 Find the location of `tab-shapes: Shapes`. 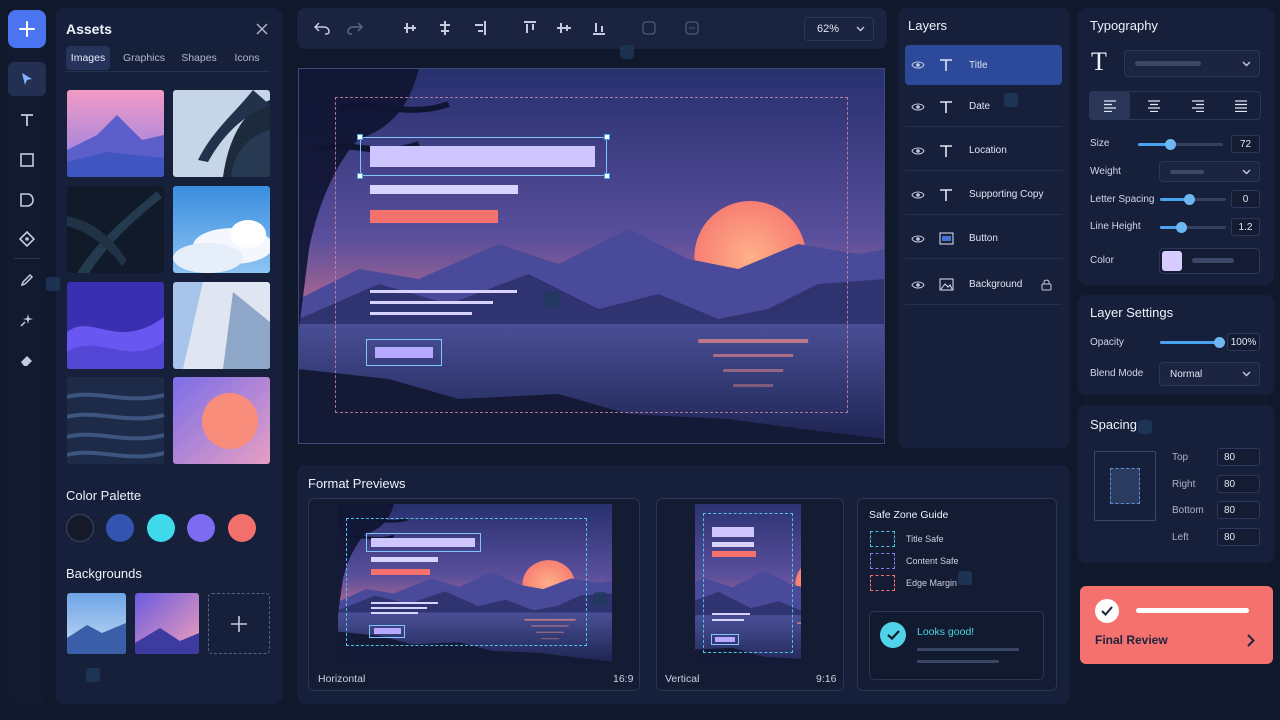

tab-shapes: Shapes is located at coordinates (199, 58).